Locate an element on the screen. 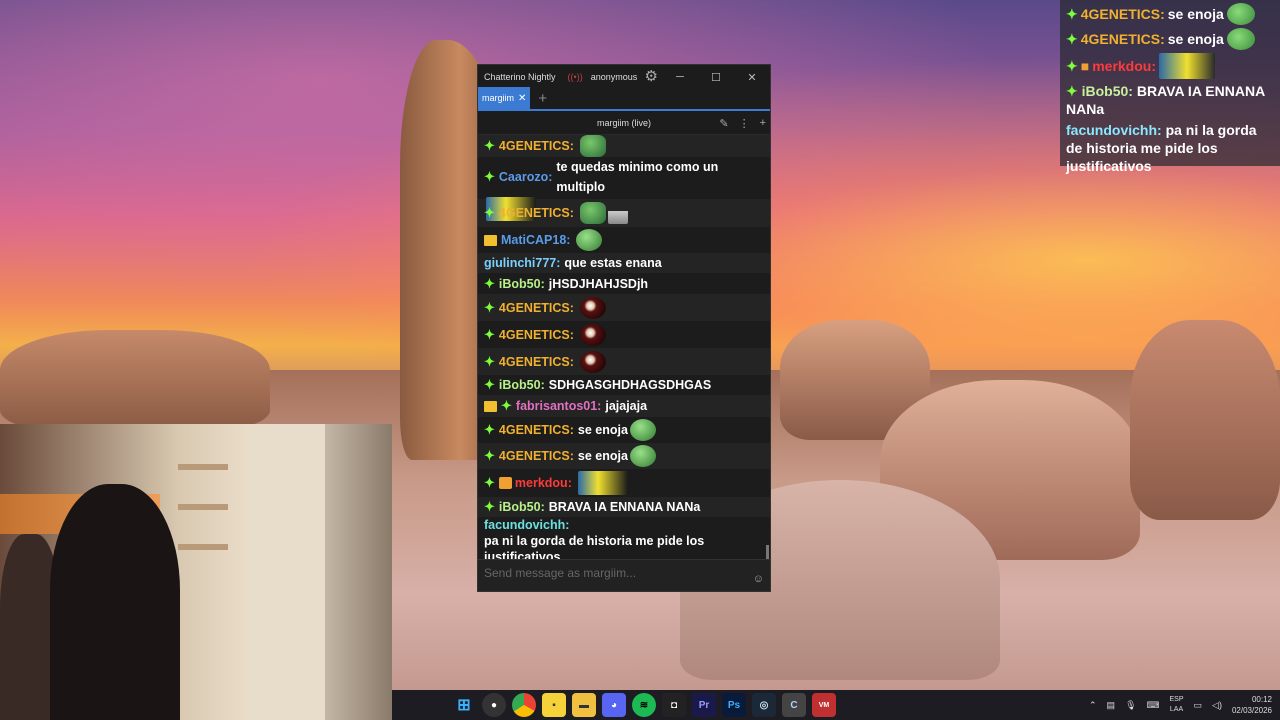 The image size is (1280, 720). chat-message: MatiCAP18: is located at coordinates (624, 240).